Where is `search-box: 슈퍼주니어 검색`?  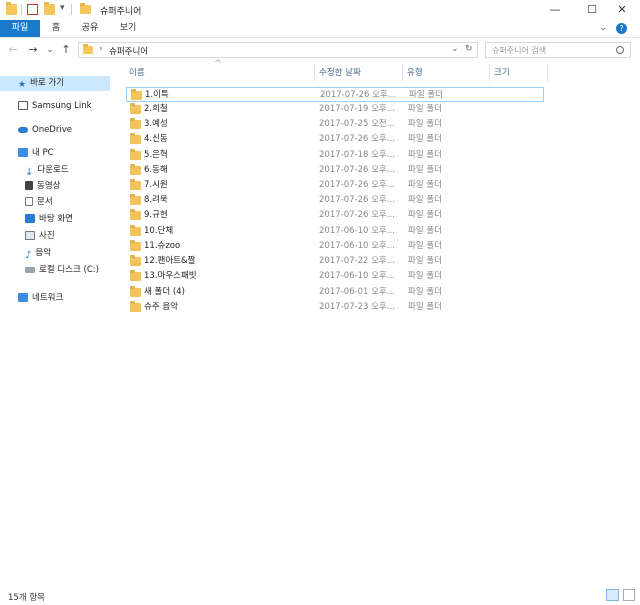 search-box: 슈퍼주니어 검색 is located at coordinates (558, 50).